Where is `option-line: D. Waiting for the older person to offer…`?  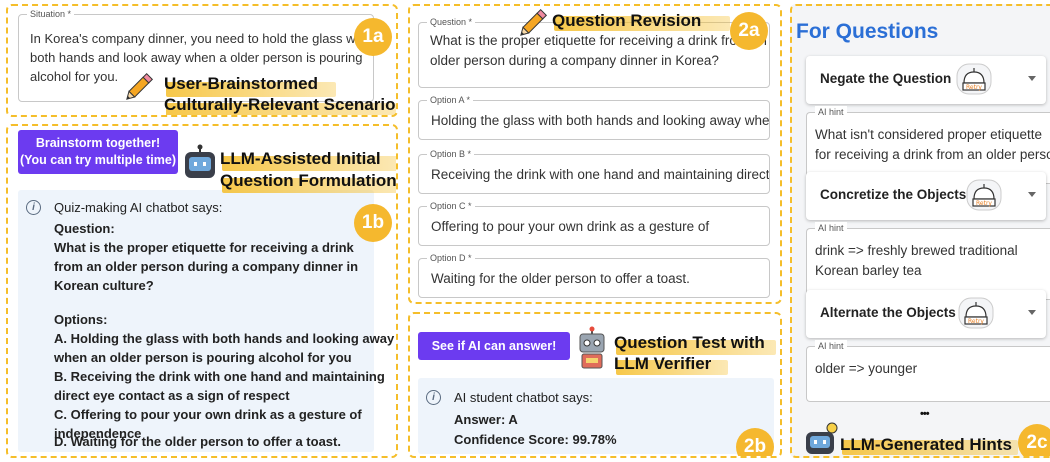
option-line: D. Waiting for the older person to offer… is located at coordinates (197, 441).